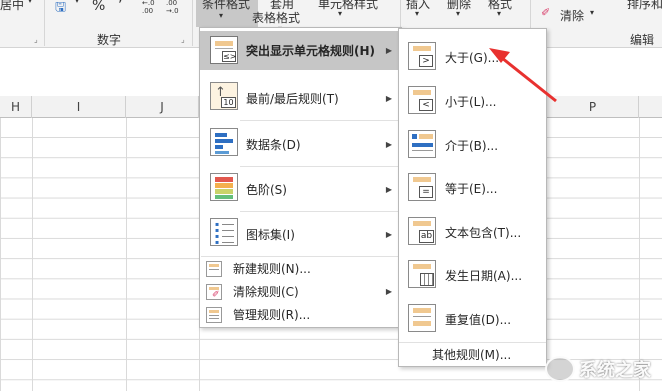  I want to click on annotation-arrow-icon, so click(523, 75).